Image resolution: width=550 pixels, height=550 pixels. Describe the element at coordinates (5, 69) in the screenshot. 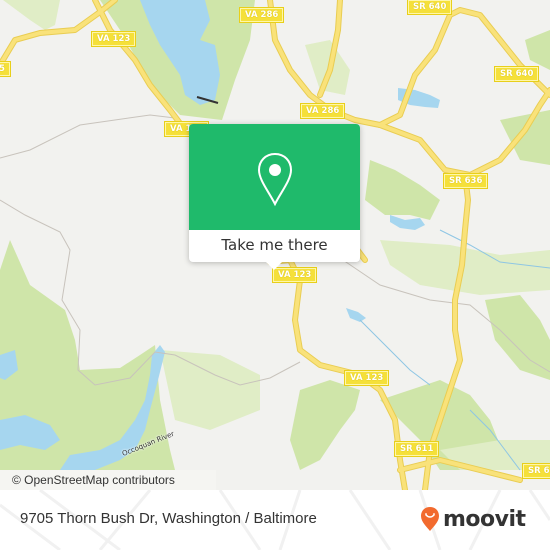

I see `road-shield-edge: 5` at that location.